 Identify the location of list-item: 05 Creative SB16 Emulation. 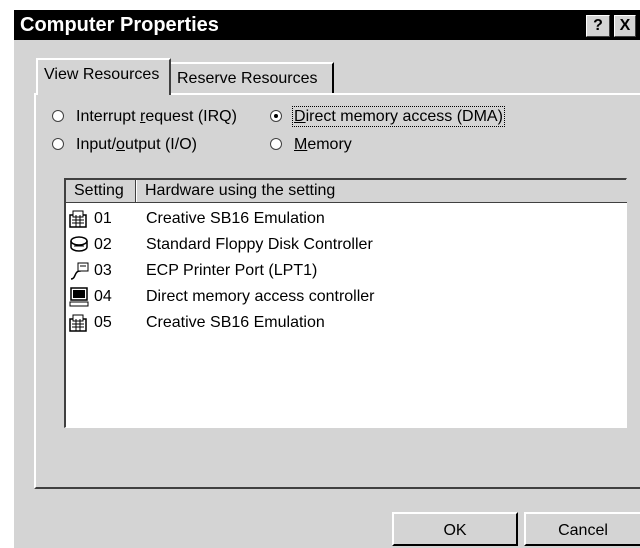
(346, 323).